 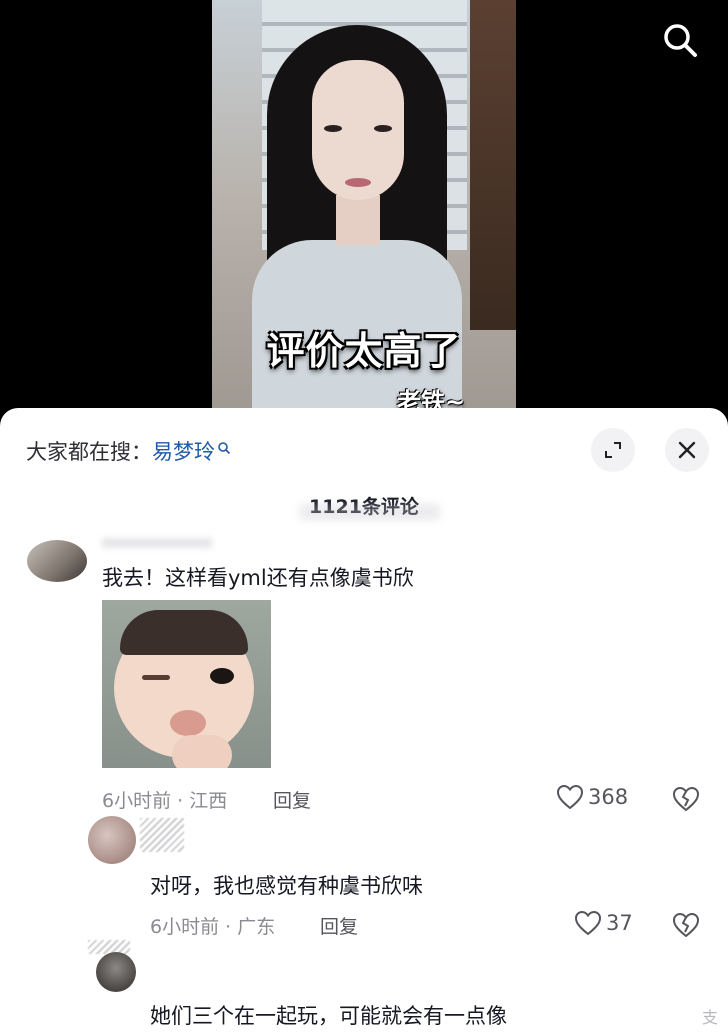 What do you see at coordinates (222, 676) in the screenshot?
I see `sticker-baby-eye` at bounding box center [222, 676].